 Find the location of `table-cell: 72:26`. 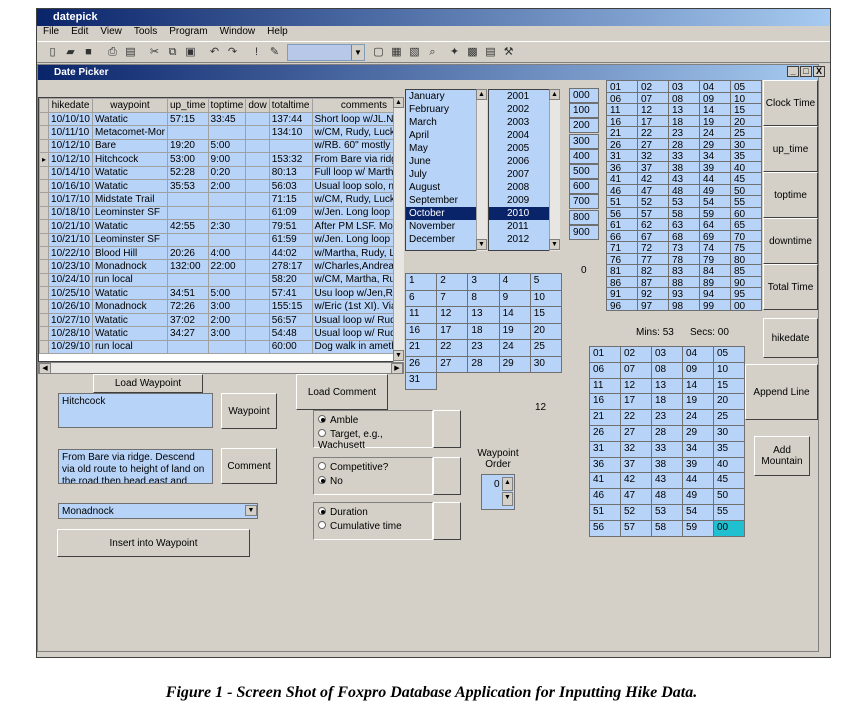

table-cell: 72:26 is located at coordinates (187, 306).